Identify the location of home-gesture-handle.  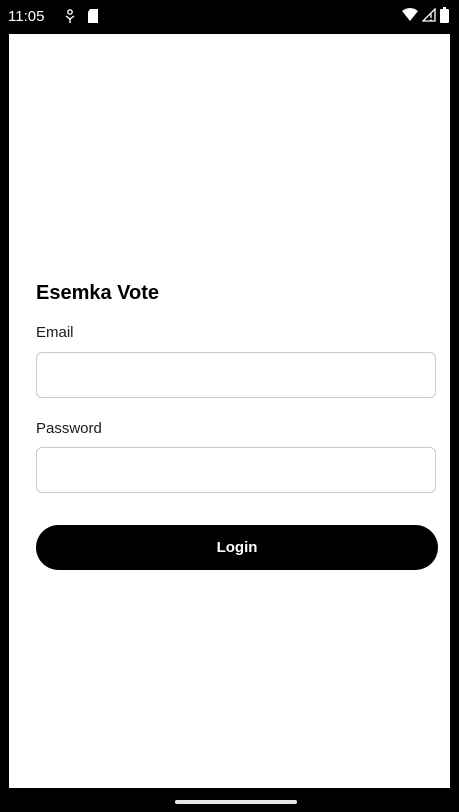
(236, 802).